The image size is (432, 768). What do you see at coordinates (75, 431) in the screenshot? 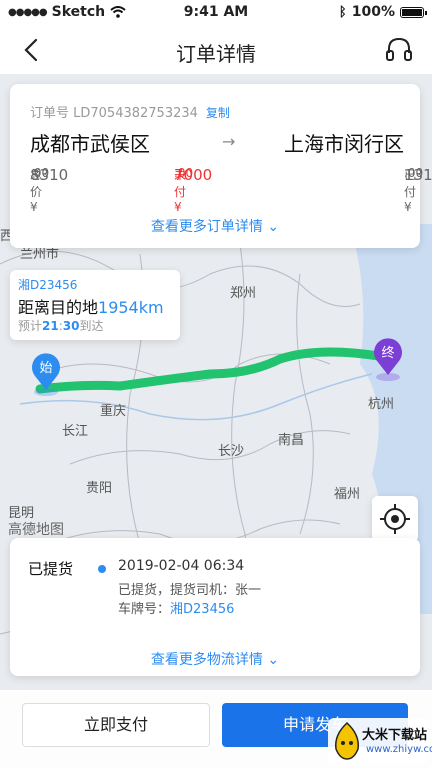
I see `city-changjiang: 长江` at bounding box center [75, 431].